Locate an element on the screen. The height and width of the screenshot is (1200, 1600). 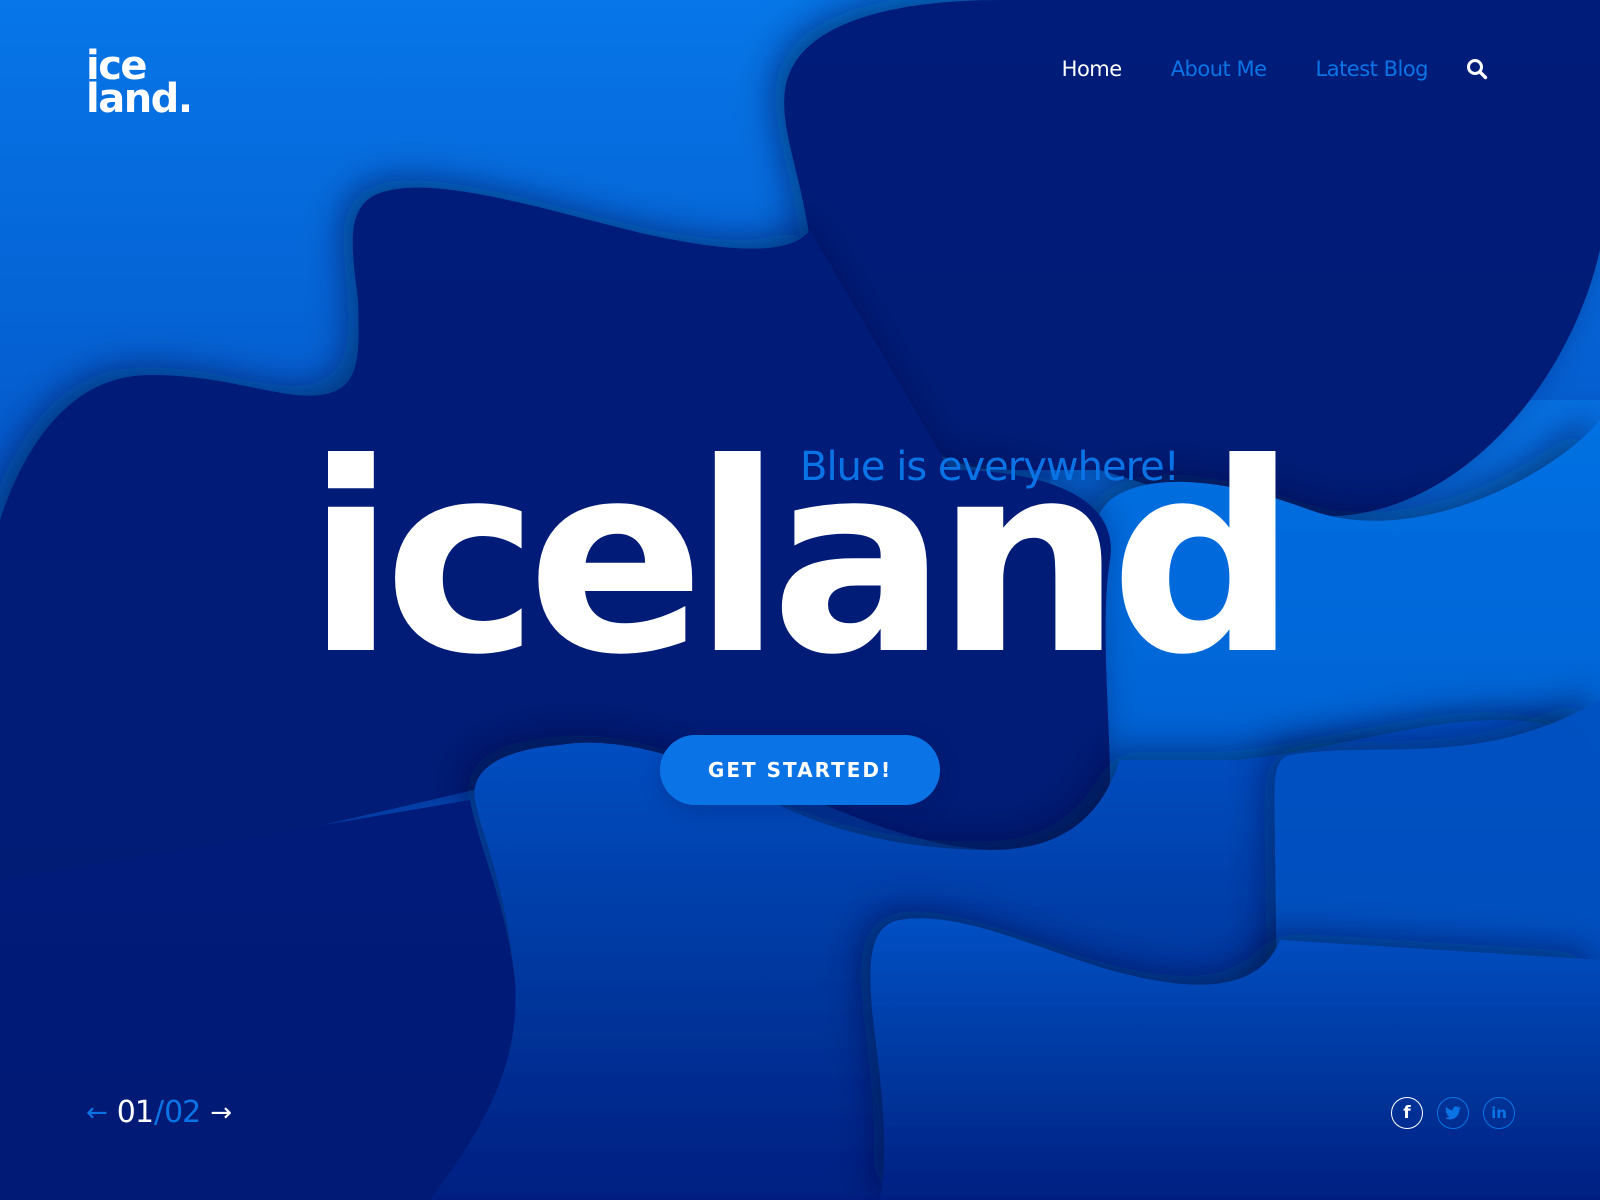
twitter-button is located at coordinates (1453, 1113).